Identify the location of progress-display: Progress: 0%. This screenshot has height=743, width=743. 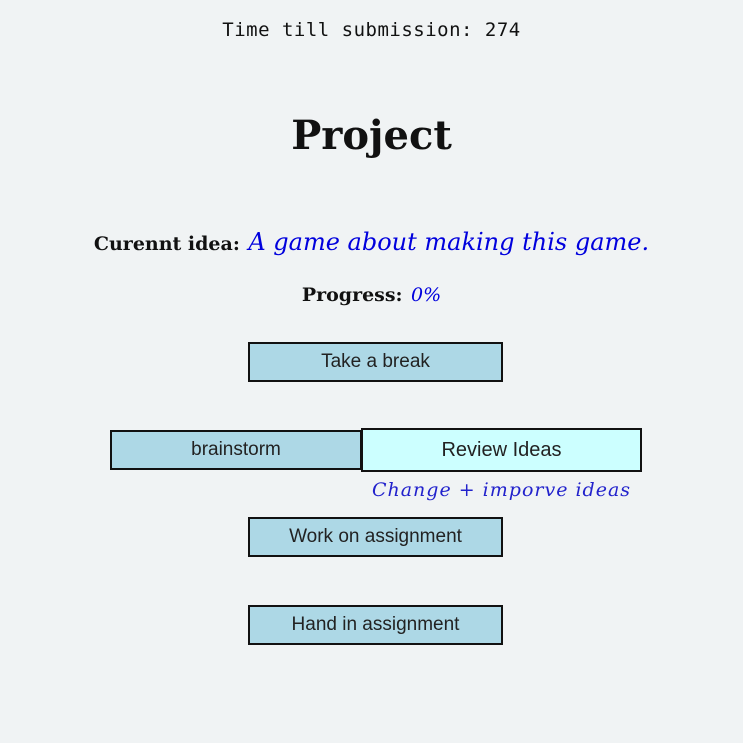
(371, 296).